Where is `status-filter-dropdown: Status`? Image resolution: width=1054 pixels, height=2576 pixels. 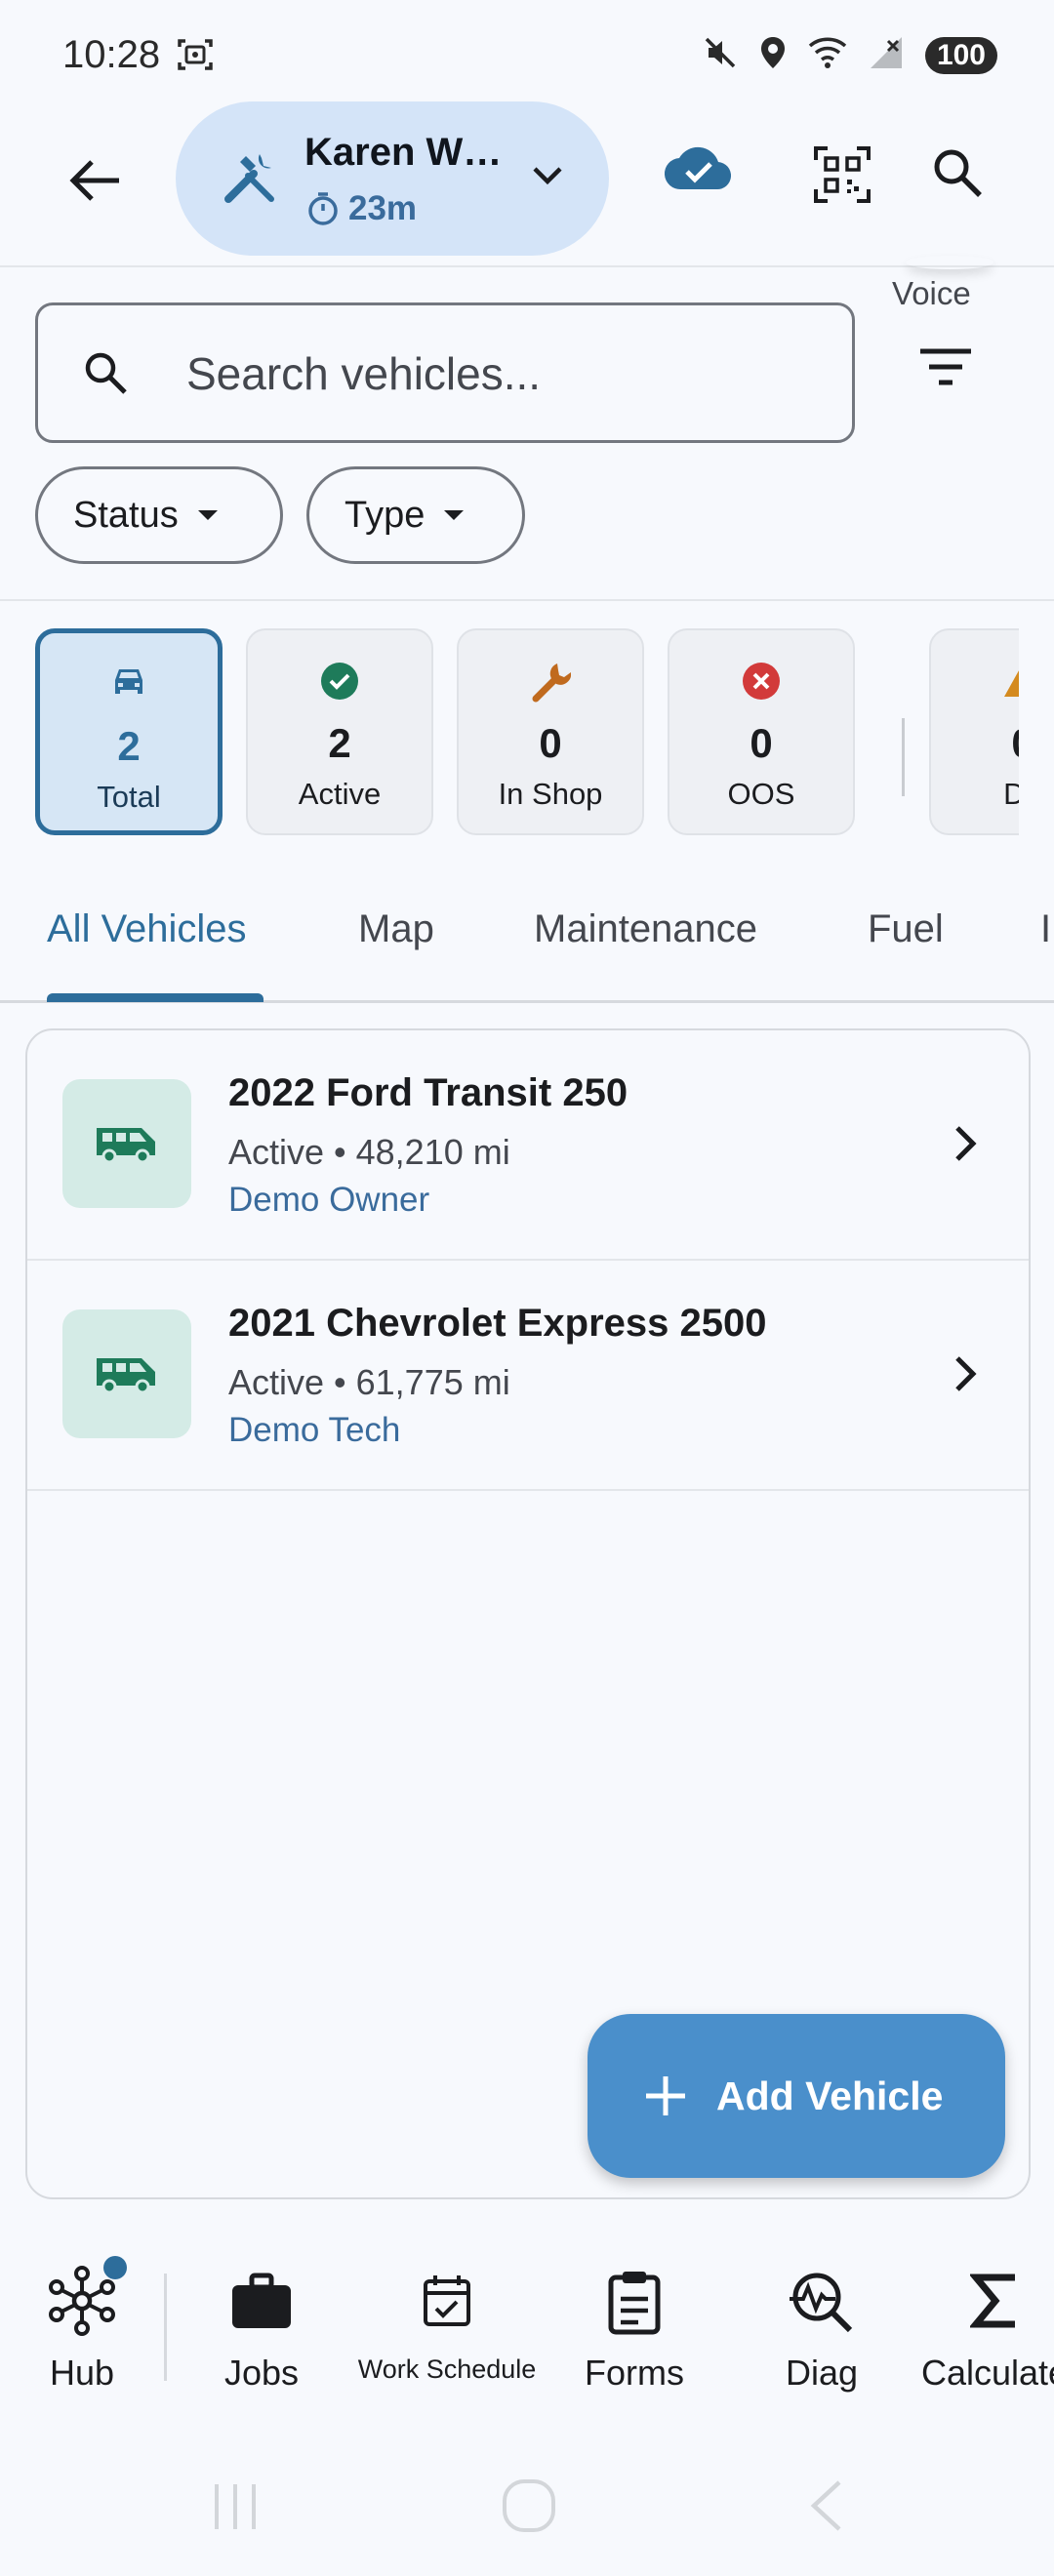
status-filter-dropdown: Status is located at coordinates (159, 515).